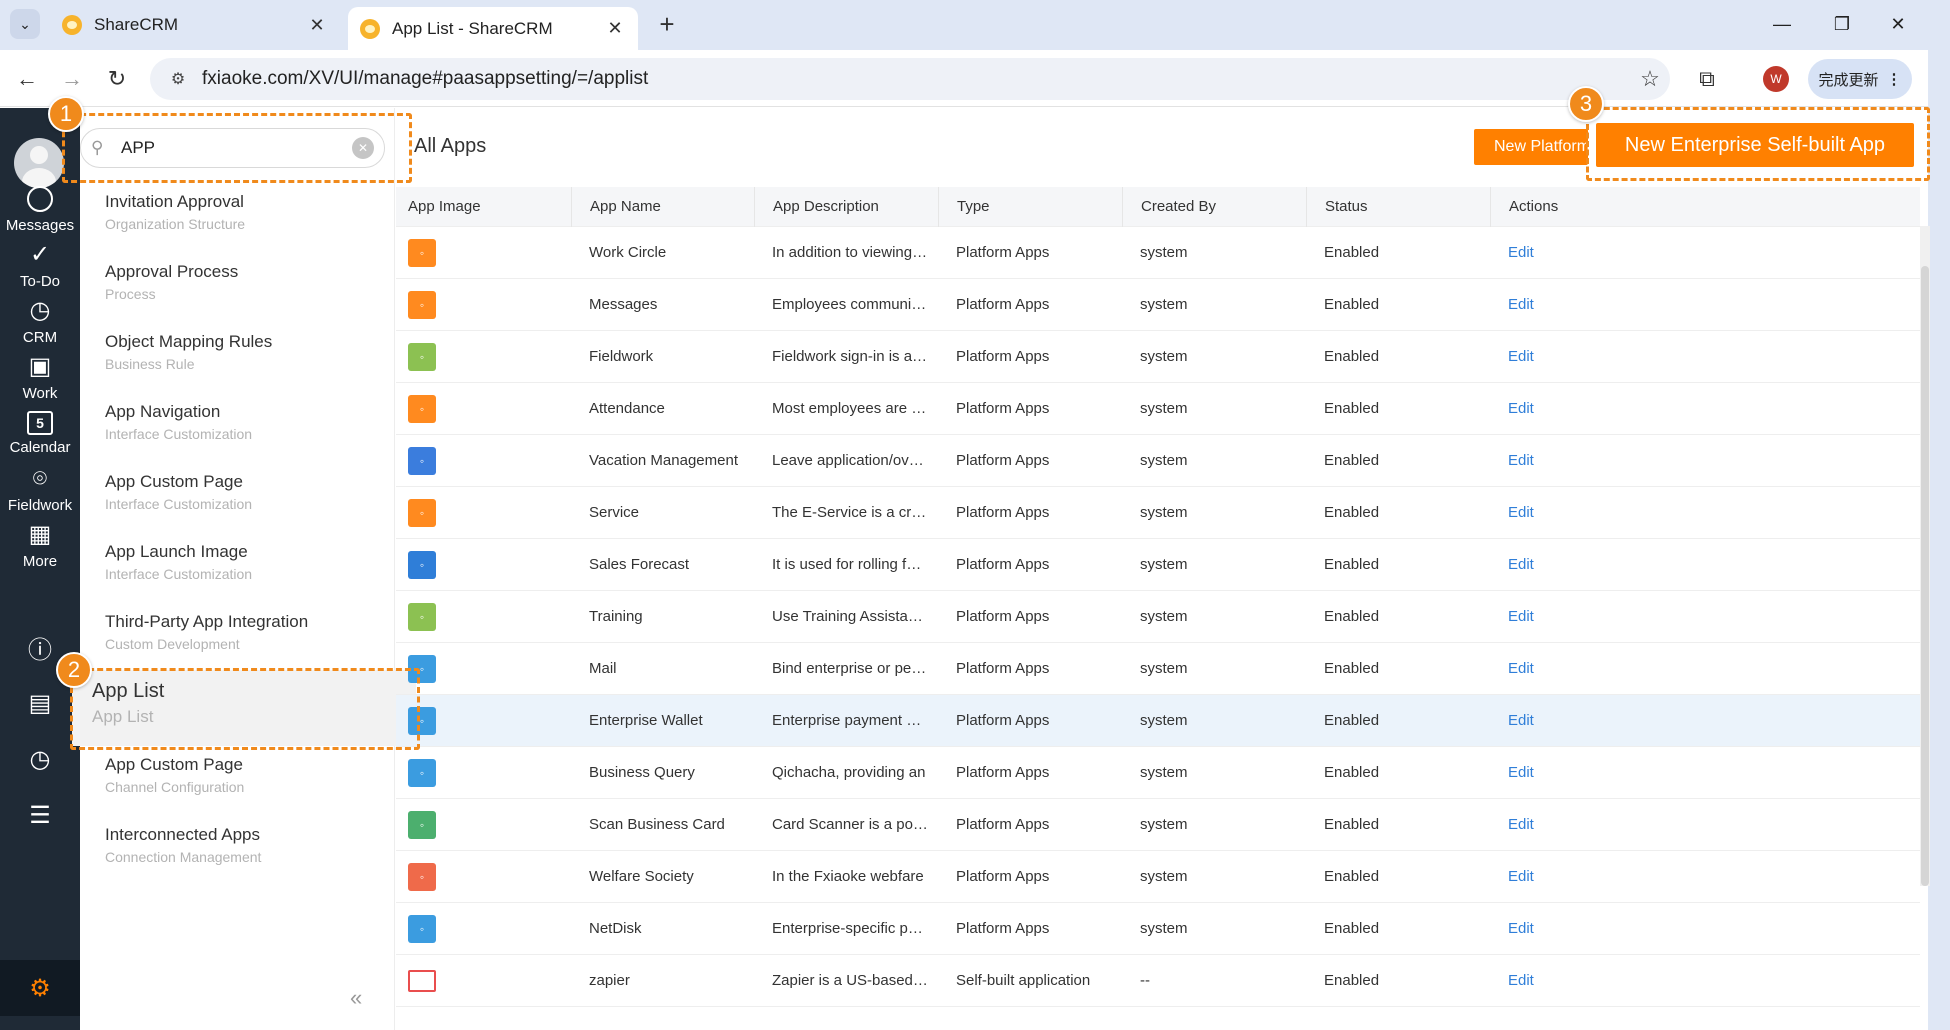  I want to click on app-description-cell: Zapier is a US-based platform, so click(855, 980).